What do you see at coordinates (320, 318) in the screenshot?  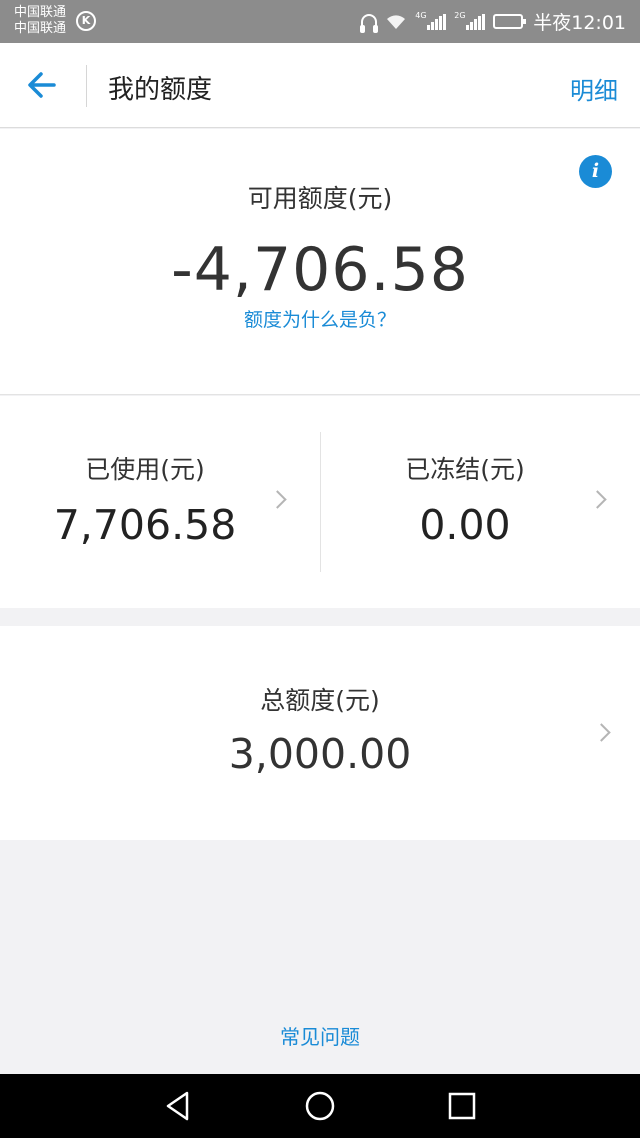 I see `why-negative-link: 额度为什么是负？` at bounding box center [320, 318].